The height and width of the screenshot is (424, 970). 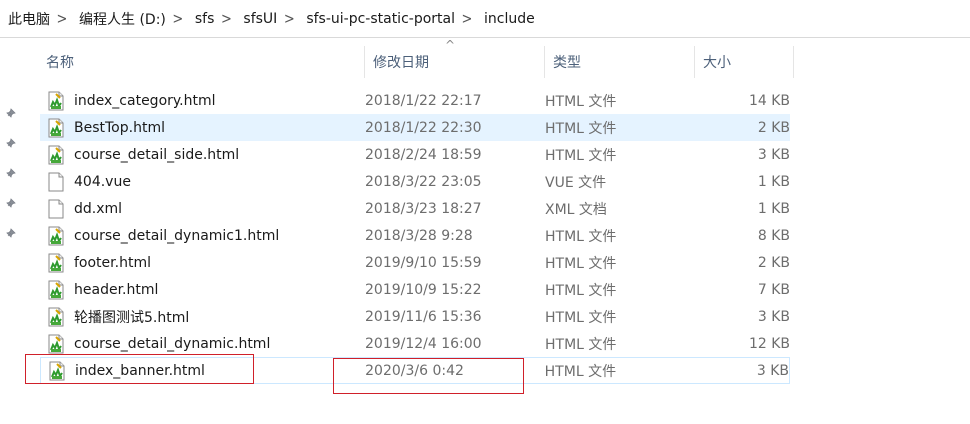 What do you see at coordinates (507, 19) in the screenshot?
I see `breadcrumb-item-include: include` at bounding box center [507, 19].